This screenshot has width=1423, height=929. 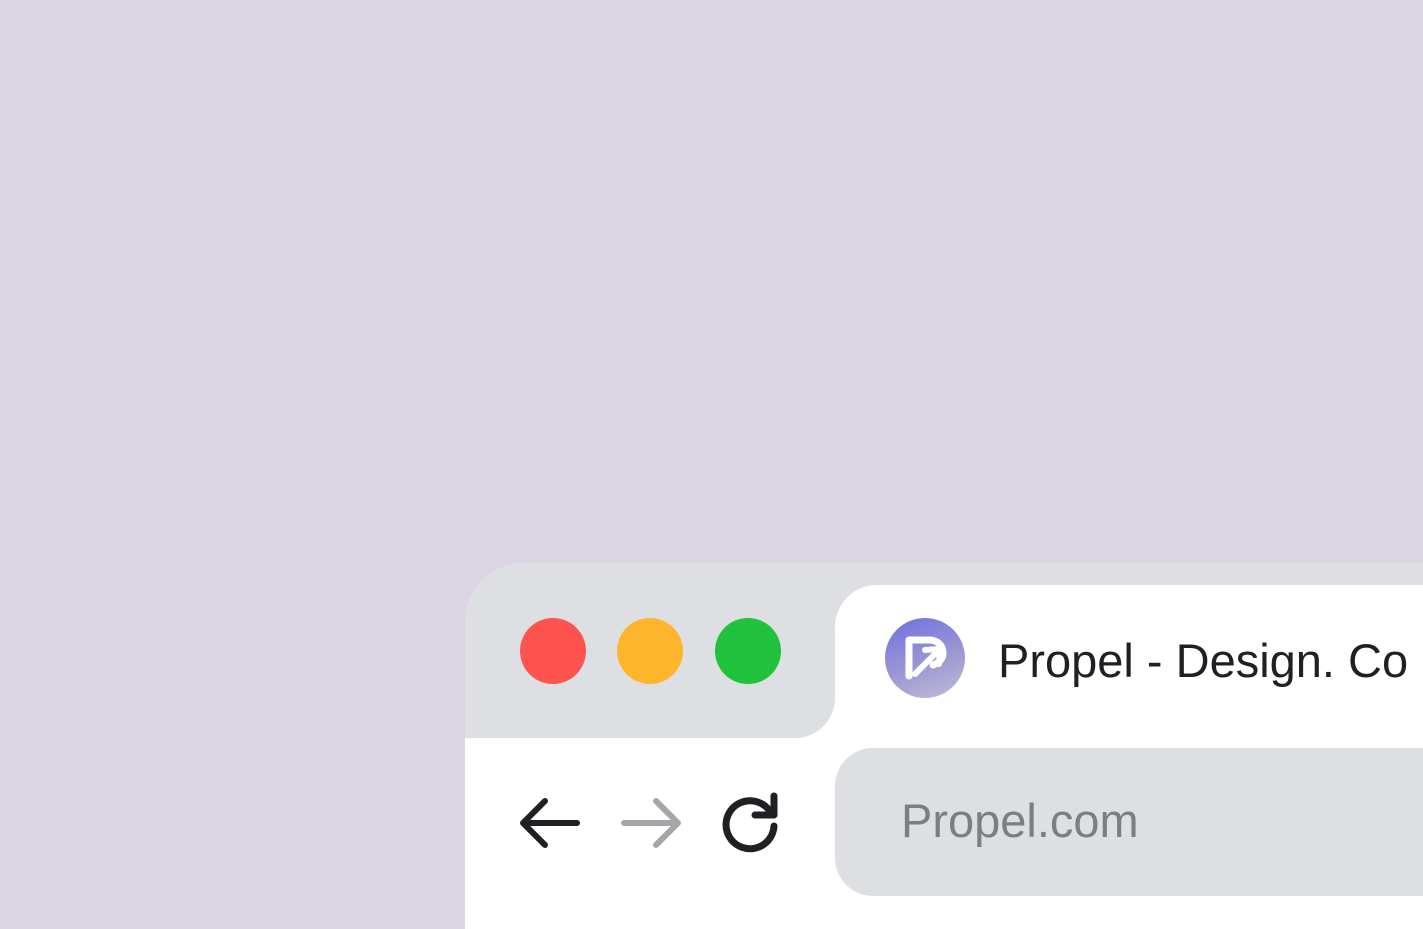 What do you see at coordinates (748, 651) in the screenshot?
I see `maximize-window-button` at bounding box center [748, 651].